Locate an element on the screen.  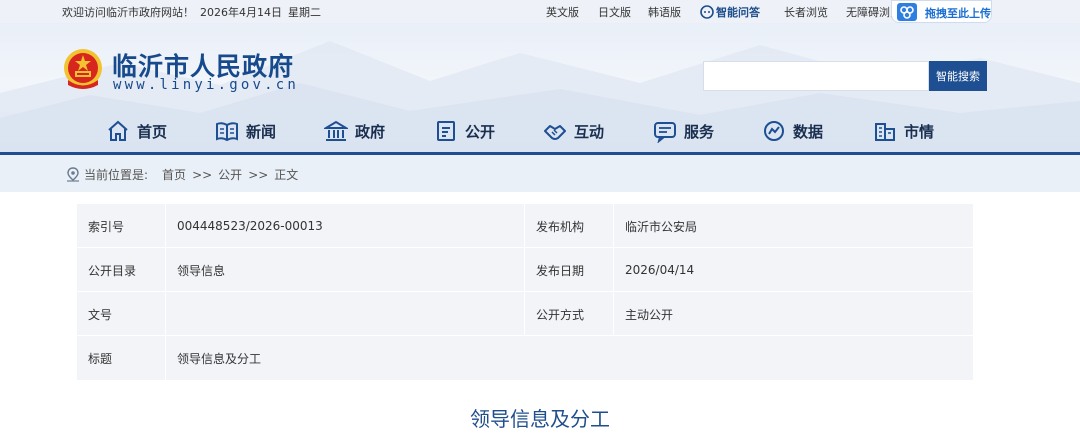
search-box is located at coordinates (816, 76).